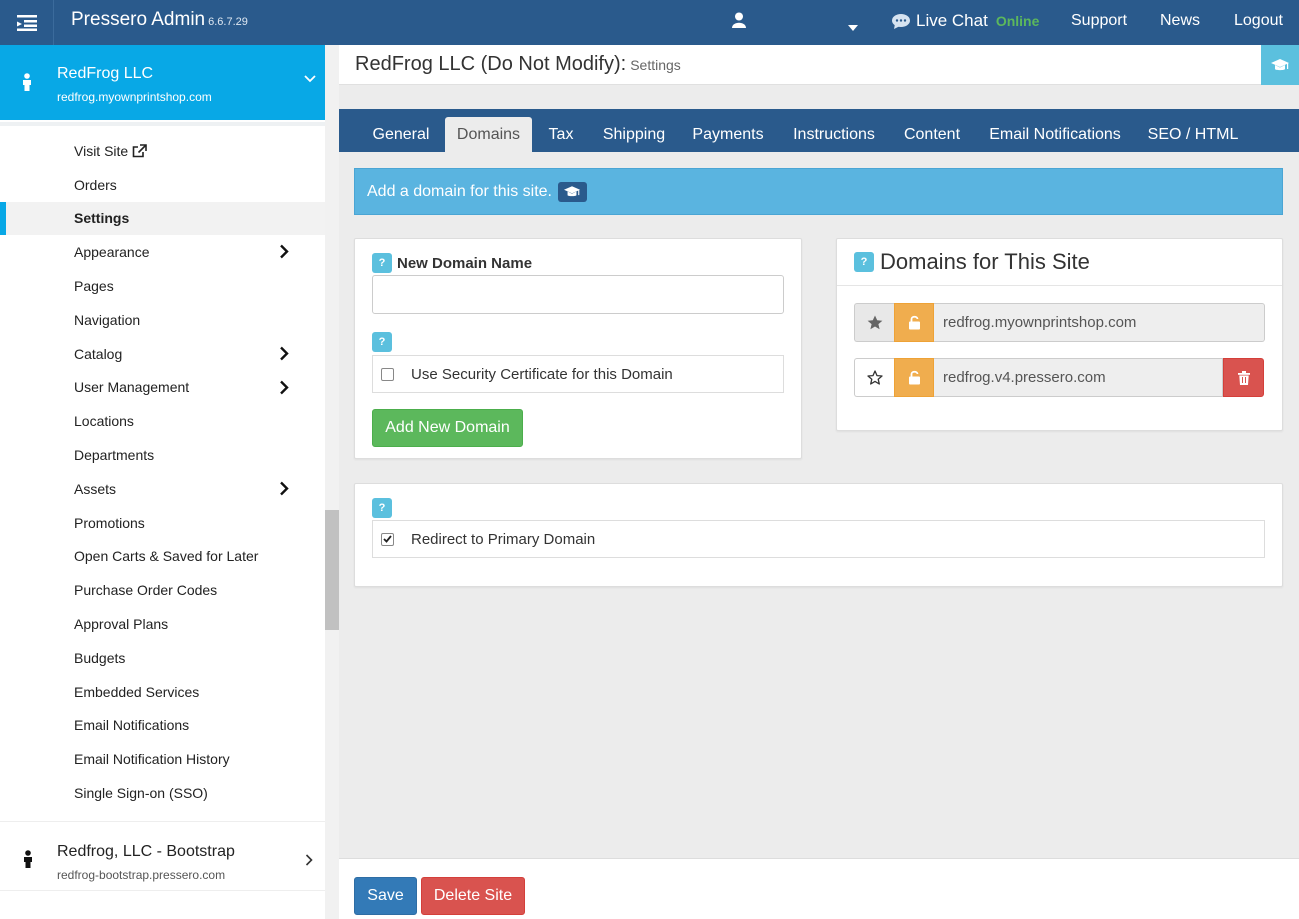 The width and height of the screenshot is (1299, 919). I want to click on sidebar-item-label: Navigation, so click(107, 319).